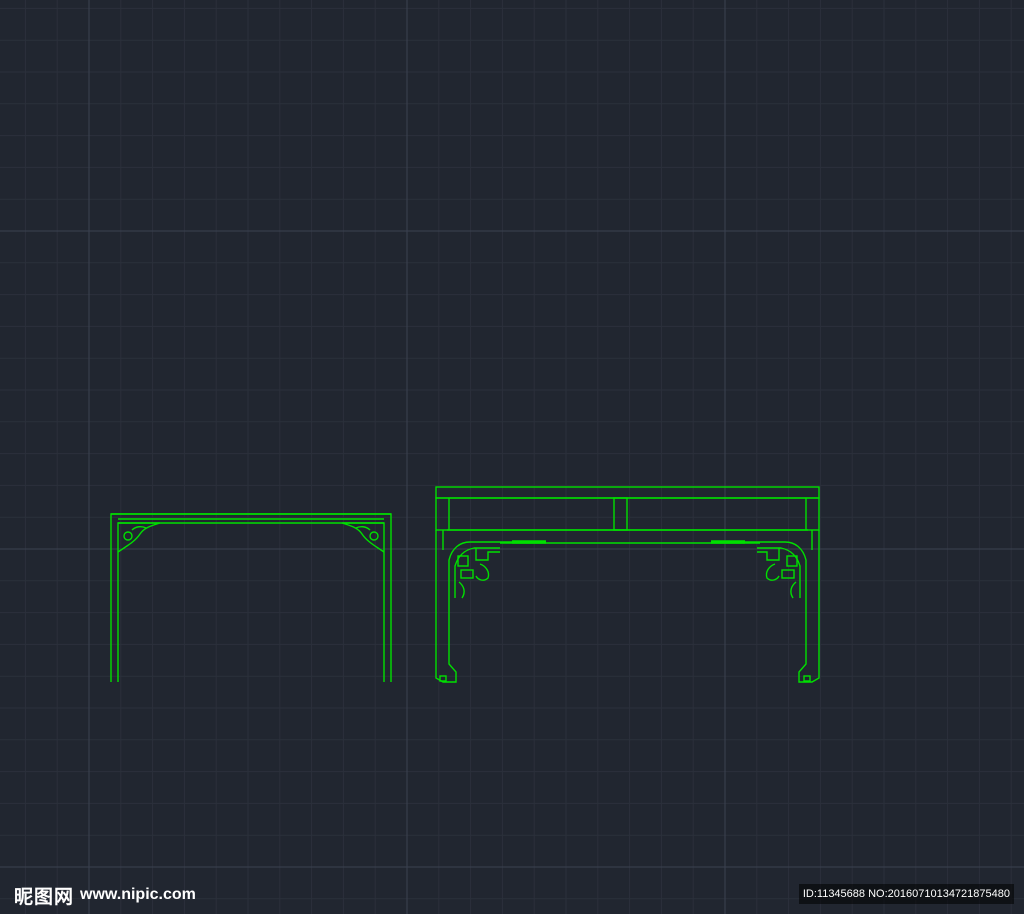 The image size is (1024, 914). I want to click on watermark-id: ID:11345688 NO:20160710134721875480, so click(906, 894).